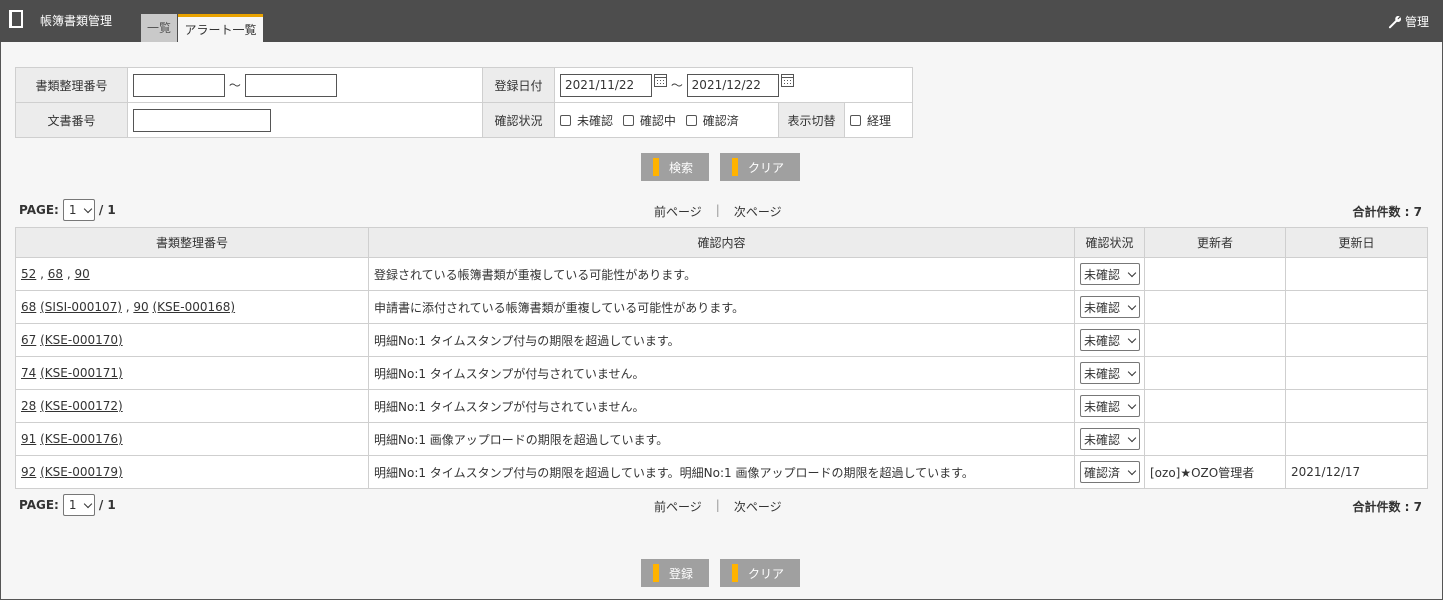 The image size is (1443, 600). I want to click on status-select-value: 未確認, so click(1102, 307).